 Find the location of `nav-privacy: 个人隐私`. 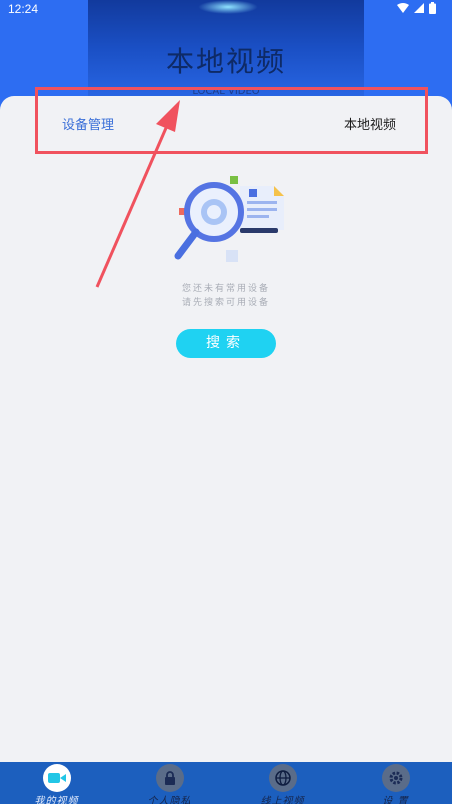

nav-privacy: 个人隐私 is located at coordinates (169, 783).